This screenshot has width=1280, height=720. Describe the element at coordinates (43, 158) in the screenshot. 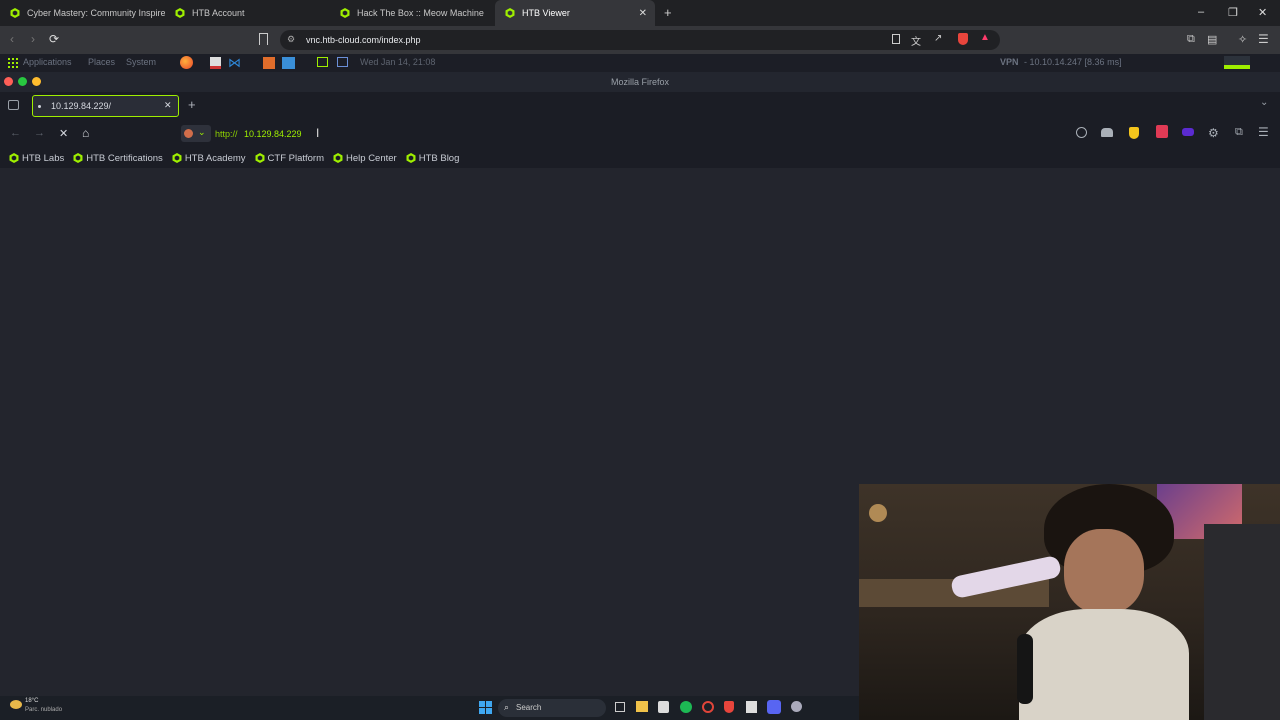

I see `bookmark-label: HTB Labs` at that location.